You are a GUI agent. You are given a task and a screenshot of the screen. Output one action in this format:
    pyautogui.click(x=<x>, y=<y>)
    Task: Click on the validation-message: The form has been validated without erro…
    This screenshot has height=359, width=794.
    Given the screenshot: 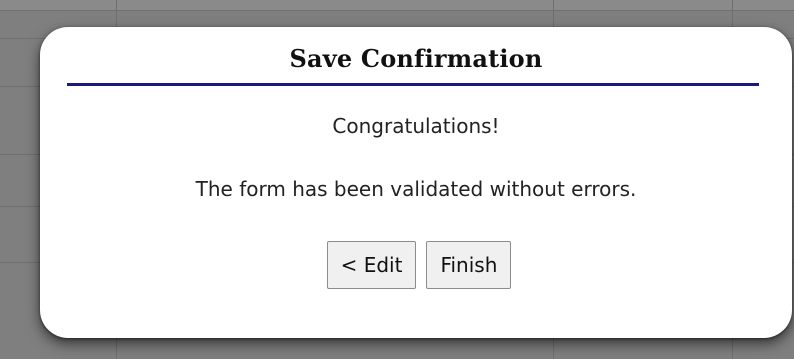 What is the action you would take?
    pyautogui.click(x=416, y=189)
    